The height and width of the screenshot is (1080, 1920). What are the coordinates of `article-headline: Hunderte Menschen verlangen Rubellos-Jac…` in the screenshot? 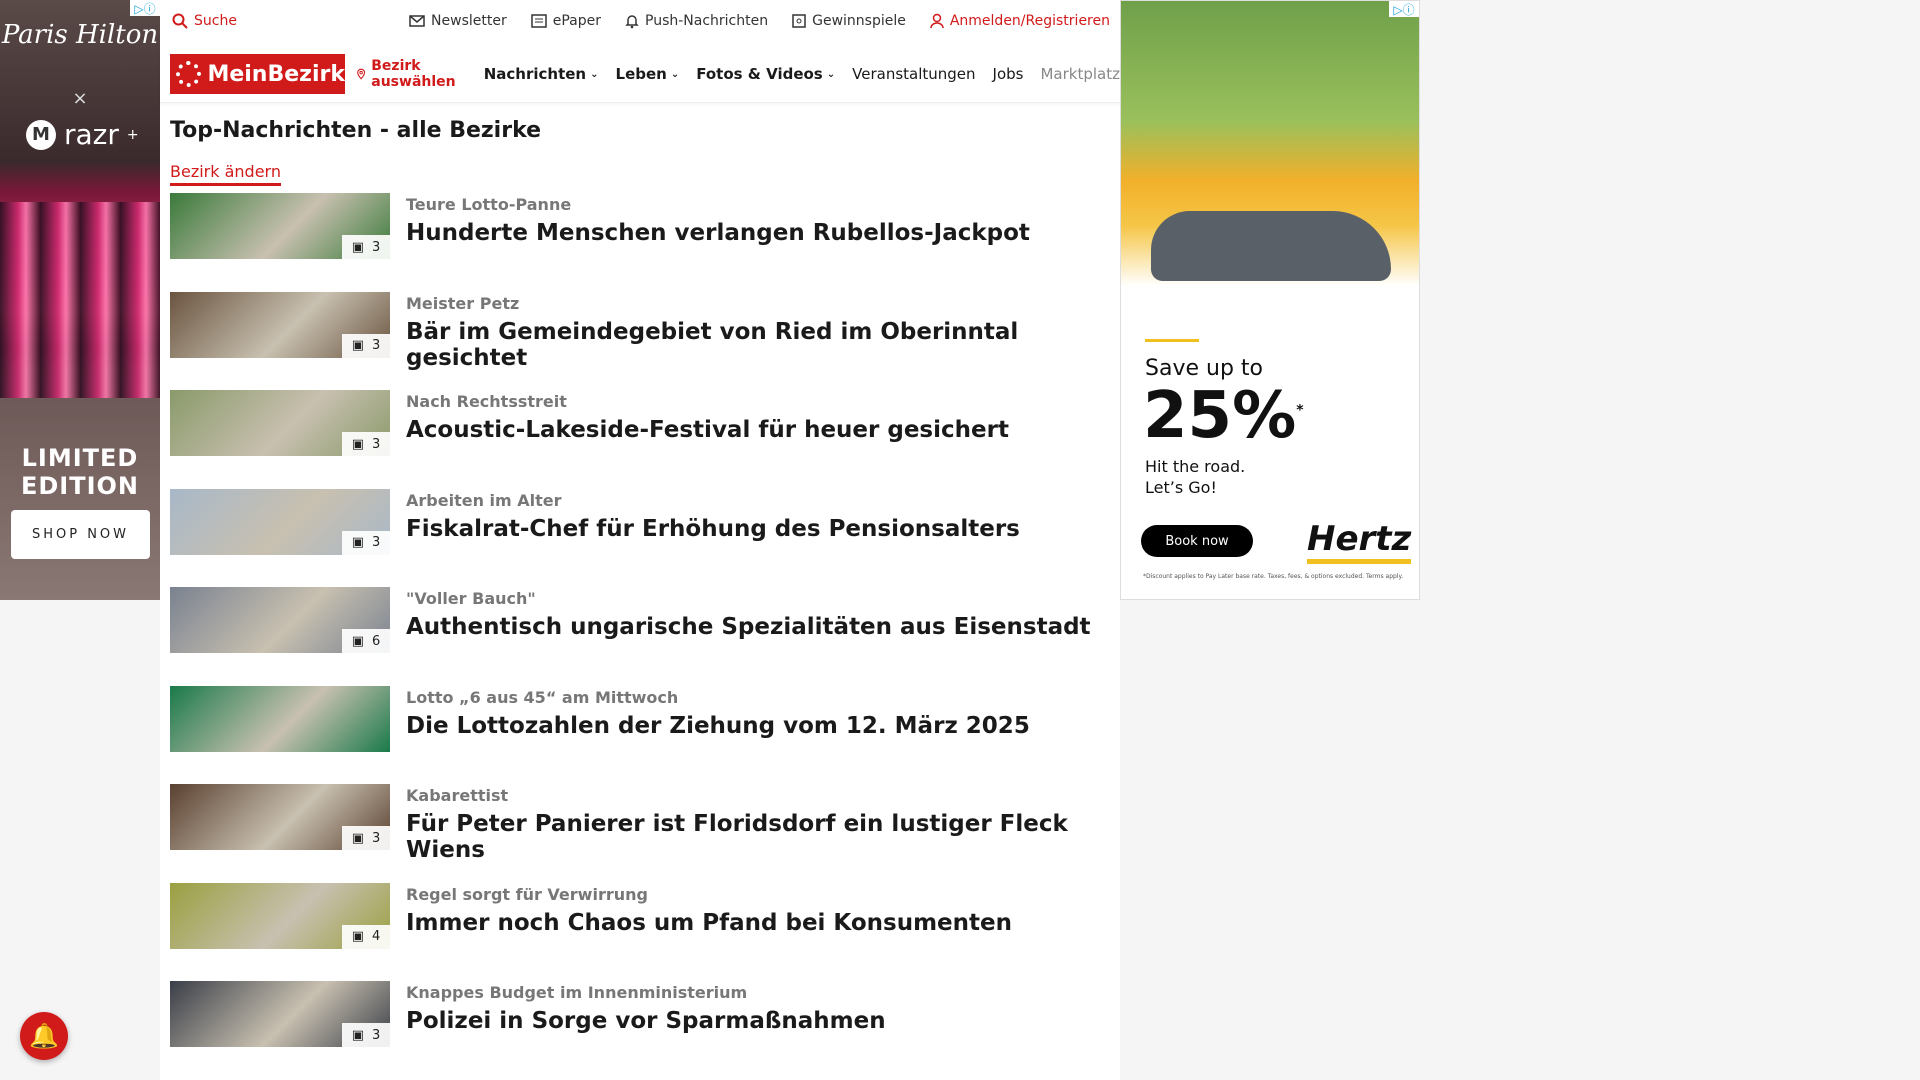 It's located at (718, 233).